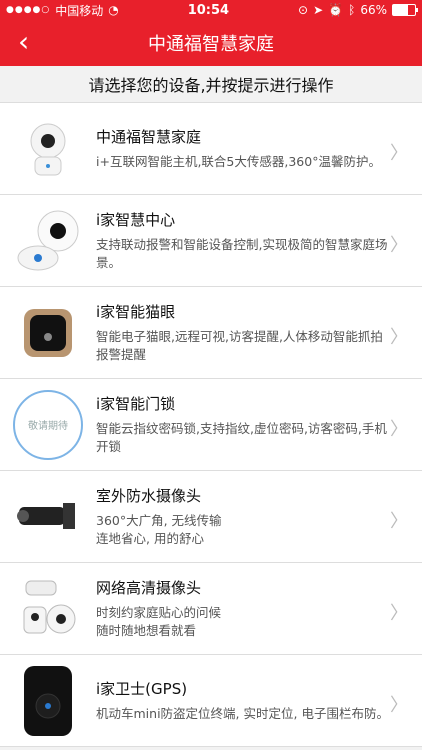  Describe the element at coordinates (208, 10) in the screenshot. I see `clock: 10:54` at that location.